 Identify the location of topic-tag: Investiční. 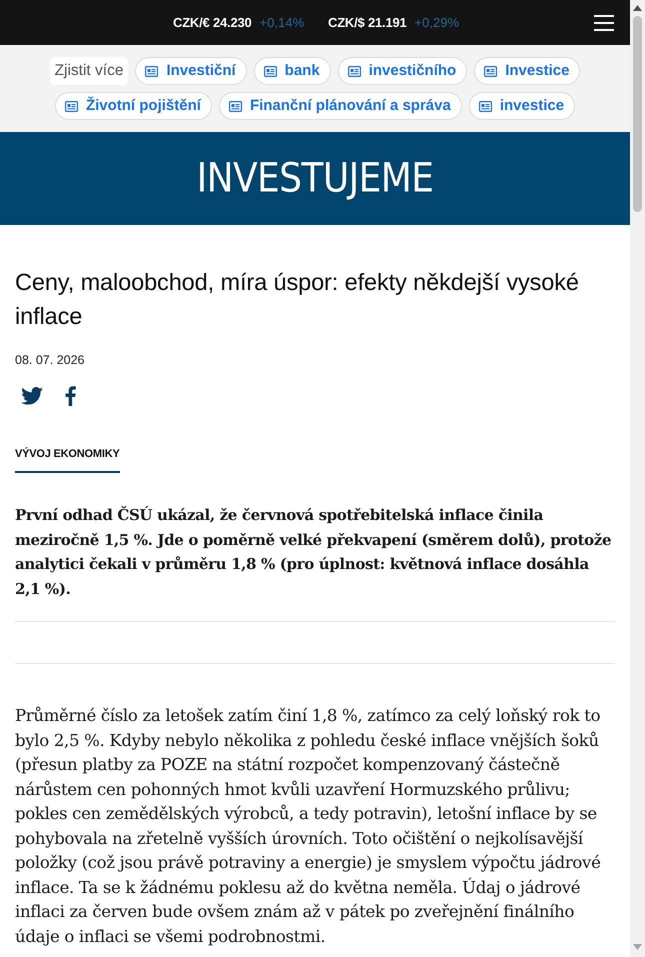
(191, 71).